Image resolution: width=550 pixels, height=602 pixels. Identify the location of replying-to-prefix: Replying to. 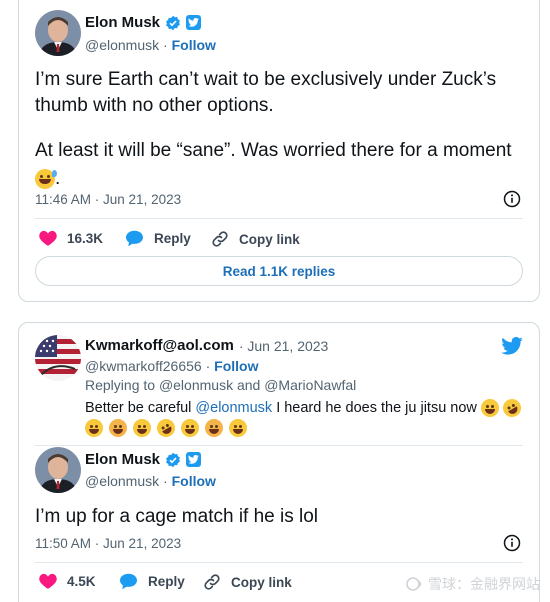
(120, 385).